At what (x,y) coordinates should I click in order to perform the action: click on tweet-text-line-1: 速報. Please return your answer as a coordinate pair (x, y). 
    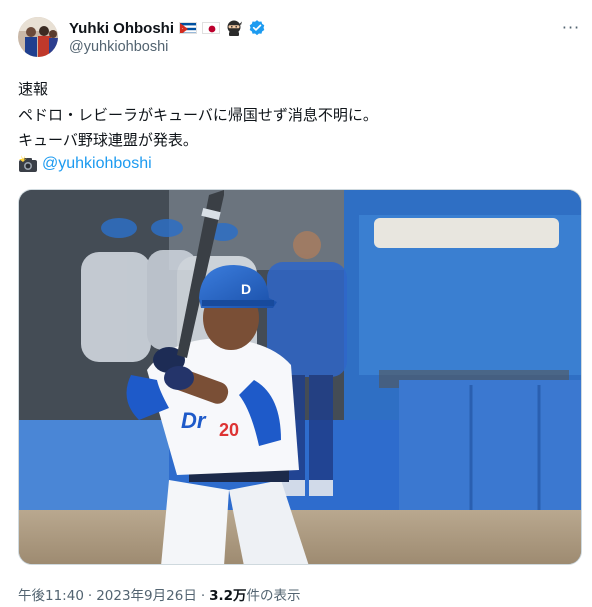
    Looking at the image, I should click on (33, 89).